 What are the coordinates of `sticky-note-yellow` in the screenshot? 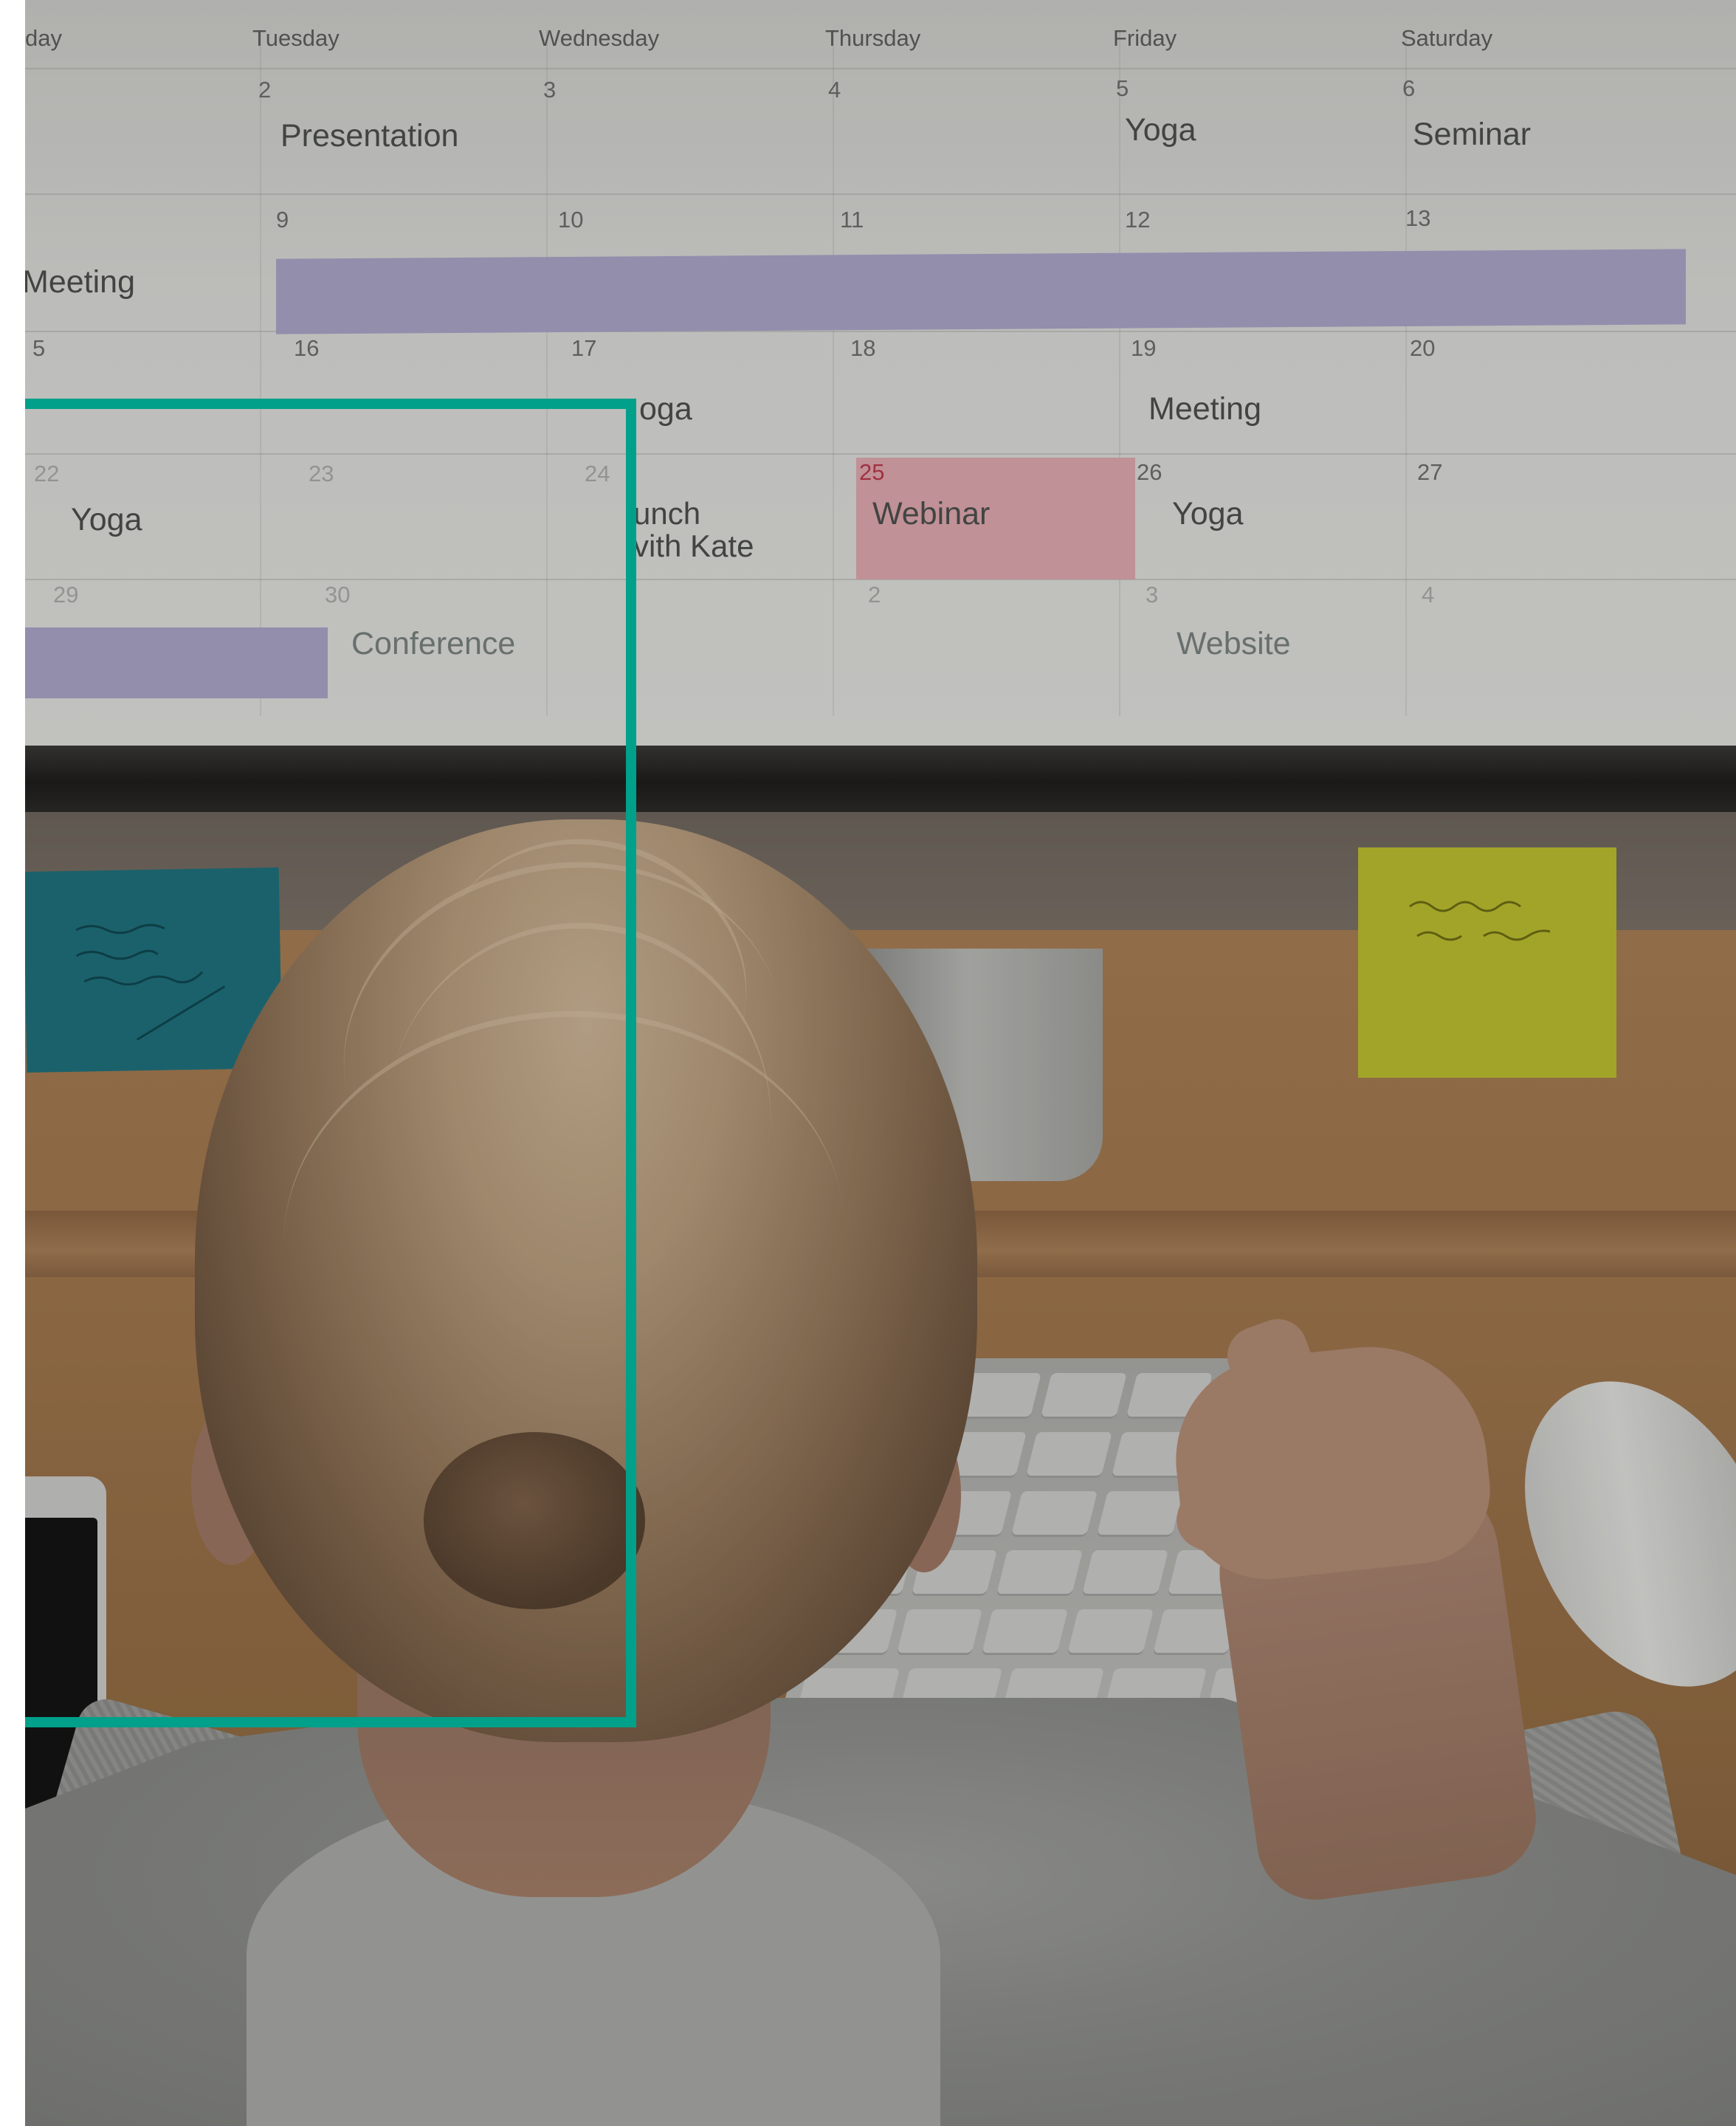 It's located at (1487, 962).